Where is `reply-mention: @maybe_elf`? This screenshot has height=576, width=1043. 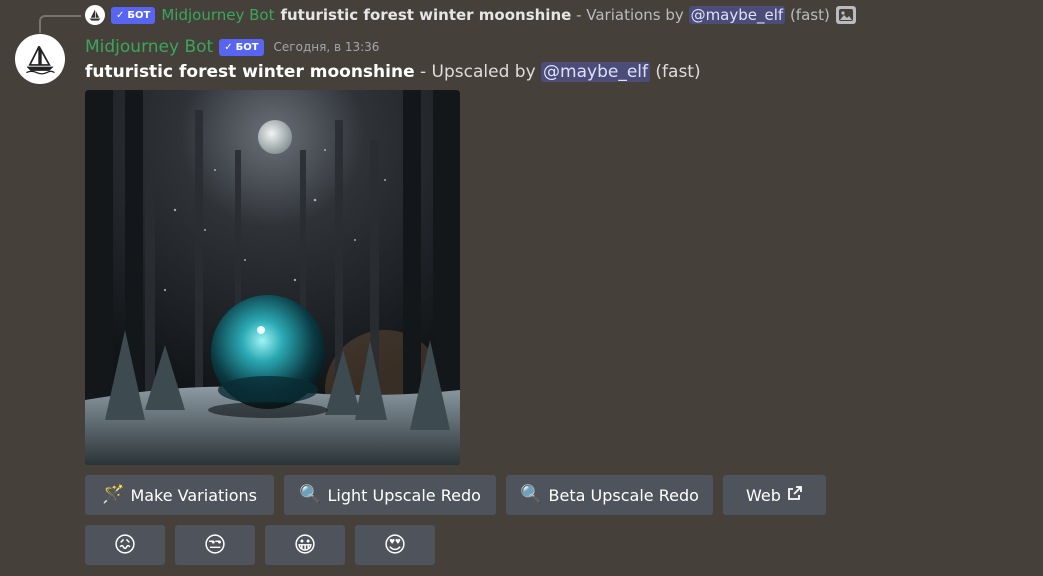
reply-mention: @maybe_elf is located at coordinates (737, 15).